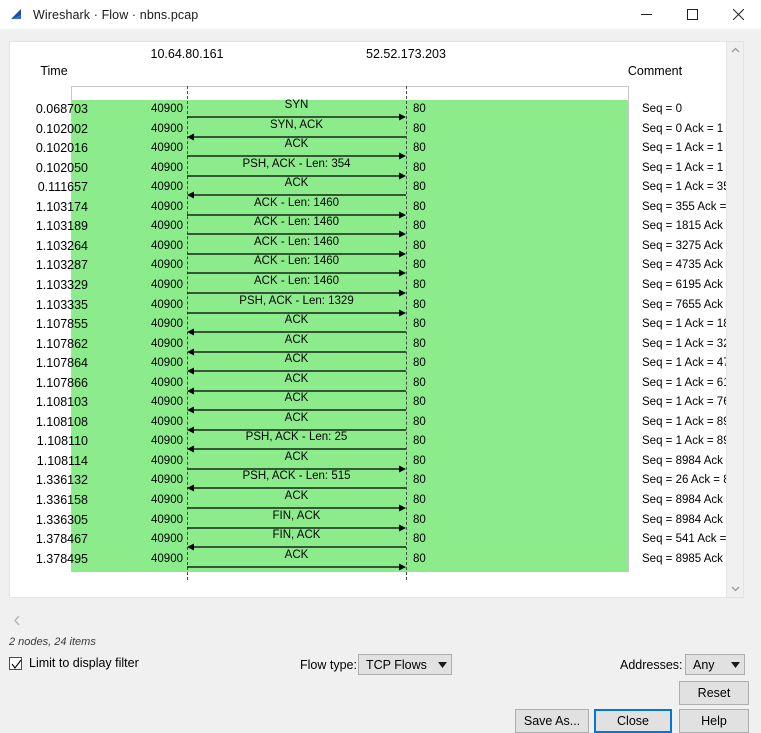 The image size is (761, 733). I want to click on table-row: 1.107855 40900 80 ACK Seq = 1 Ack = 1815, so click(376, 325).